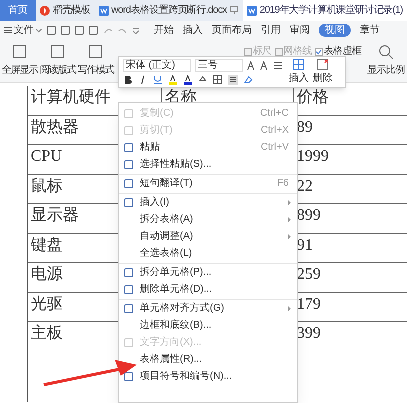 The height and width of the screenshot is (403, 407). What do you see at coordinates (370, 30) in the screenshot?
I see `ribbon-tab: 章节` at bounding box center [370, 30].